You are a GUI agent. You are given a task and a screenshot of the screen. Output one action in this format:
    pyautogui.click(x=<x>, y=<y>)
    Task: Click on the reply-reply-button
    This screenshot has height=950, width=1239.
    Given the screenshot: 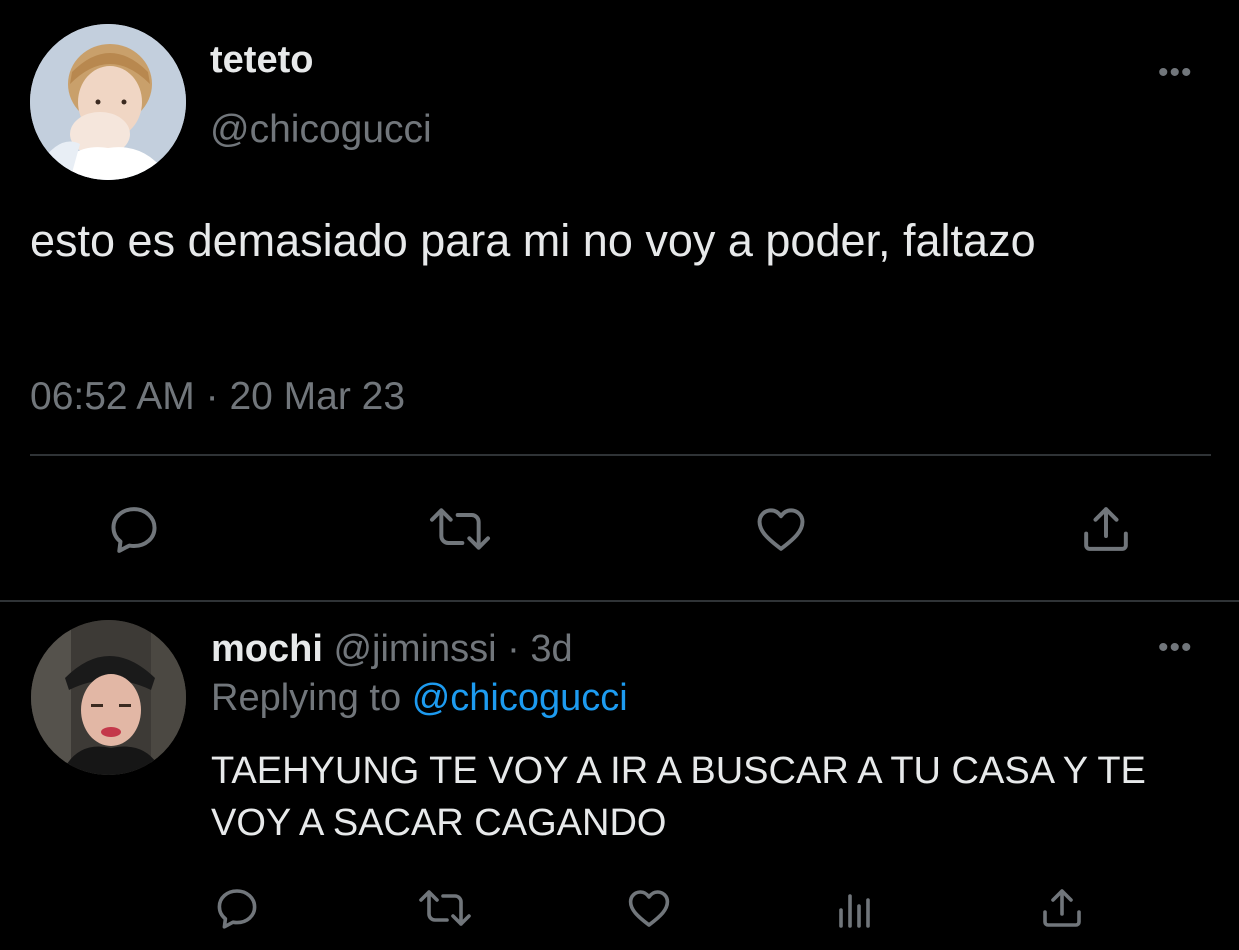 What is the action you would take?
    pyautogui.click(x=237, y=908)
    